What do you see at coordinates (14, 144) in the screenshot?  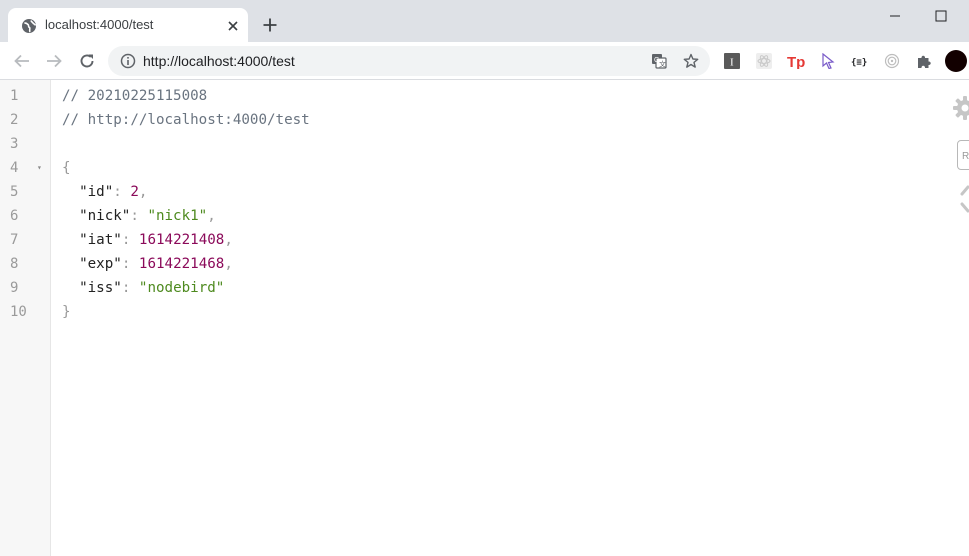 I see `line-number: 3` at bounding box center [14, 144].